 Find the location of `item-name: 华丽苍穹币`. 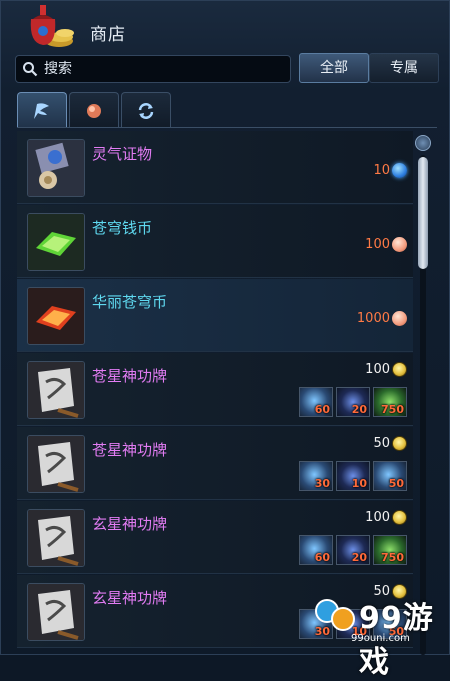

item-name: 华丽苍穹币 is located at coordinates (130, 302).